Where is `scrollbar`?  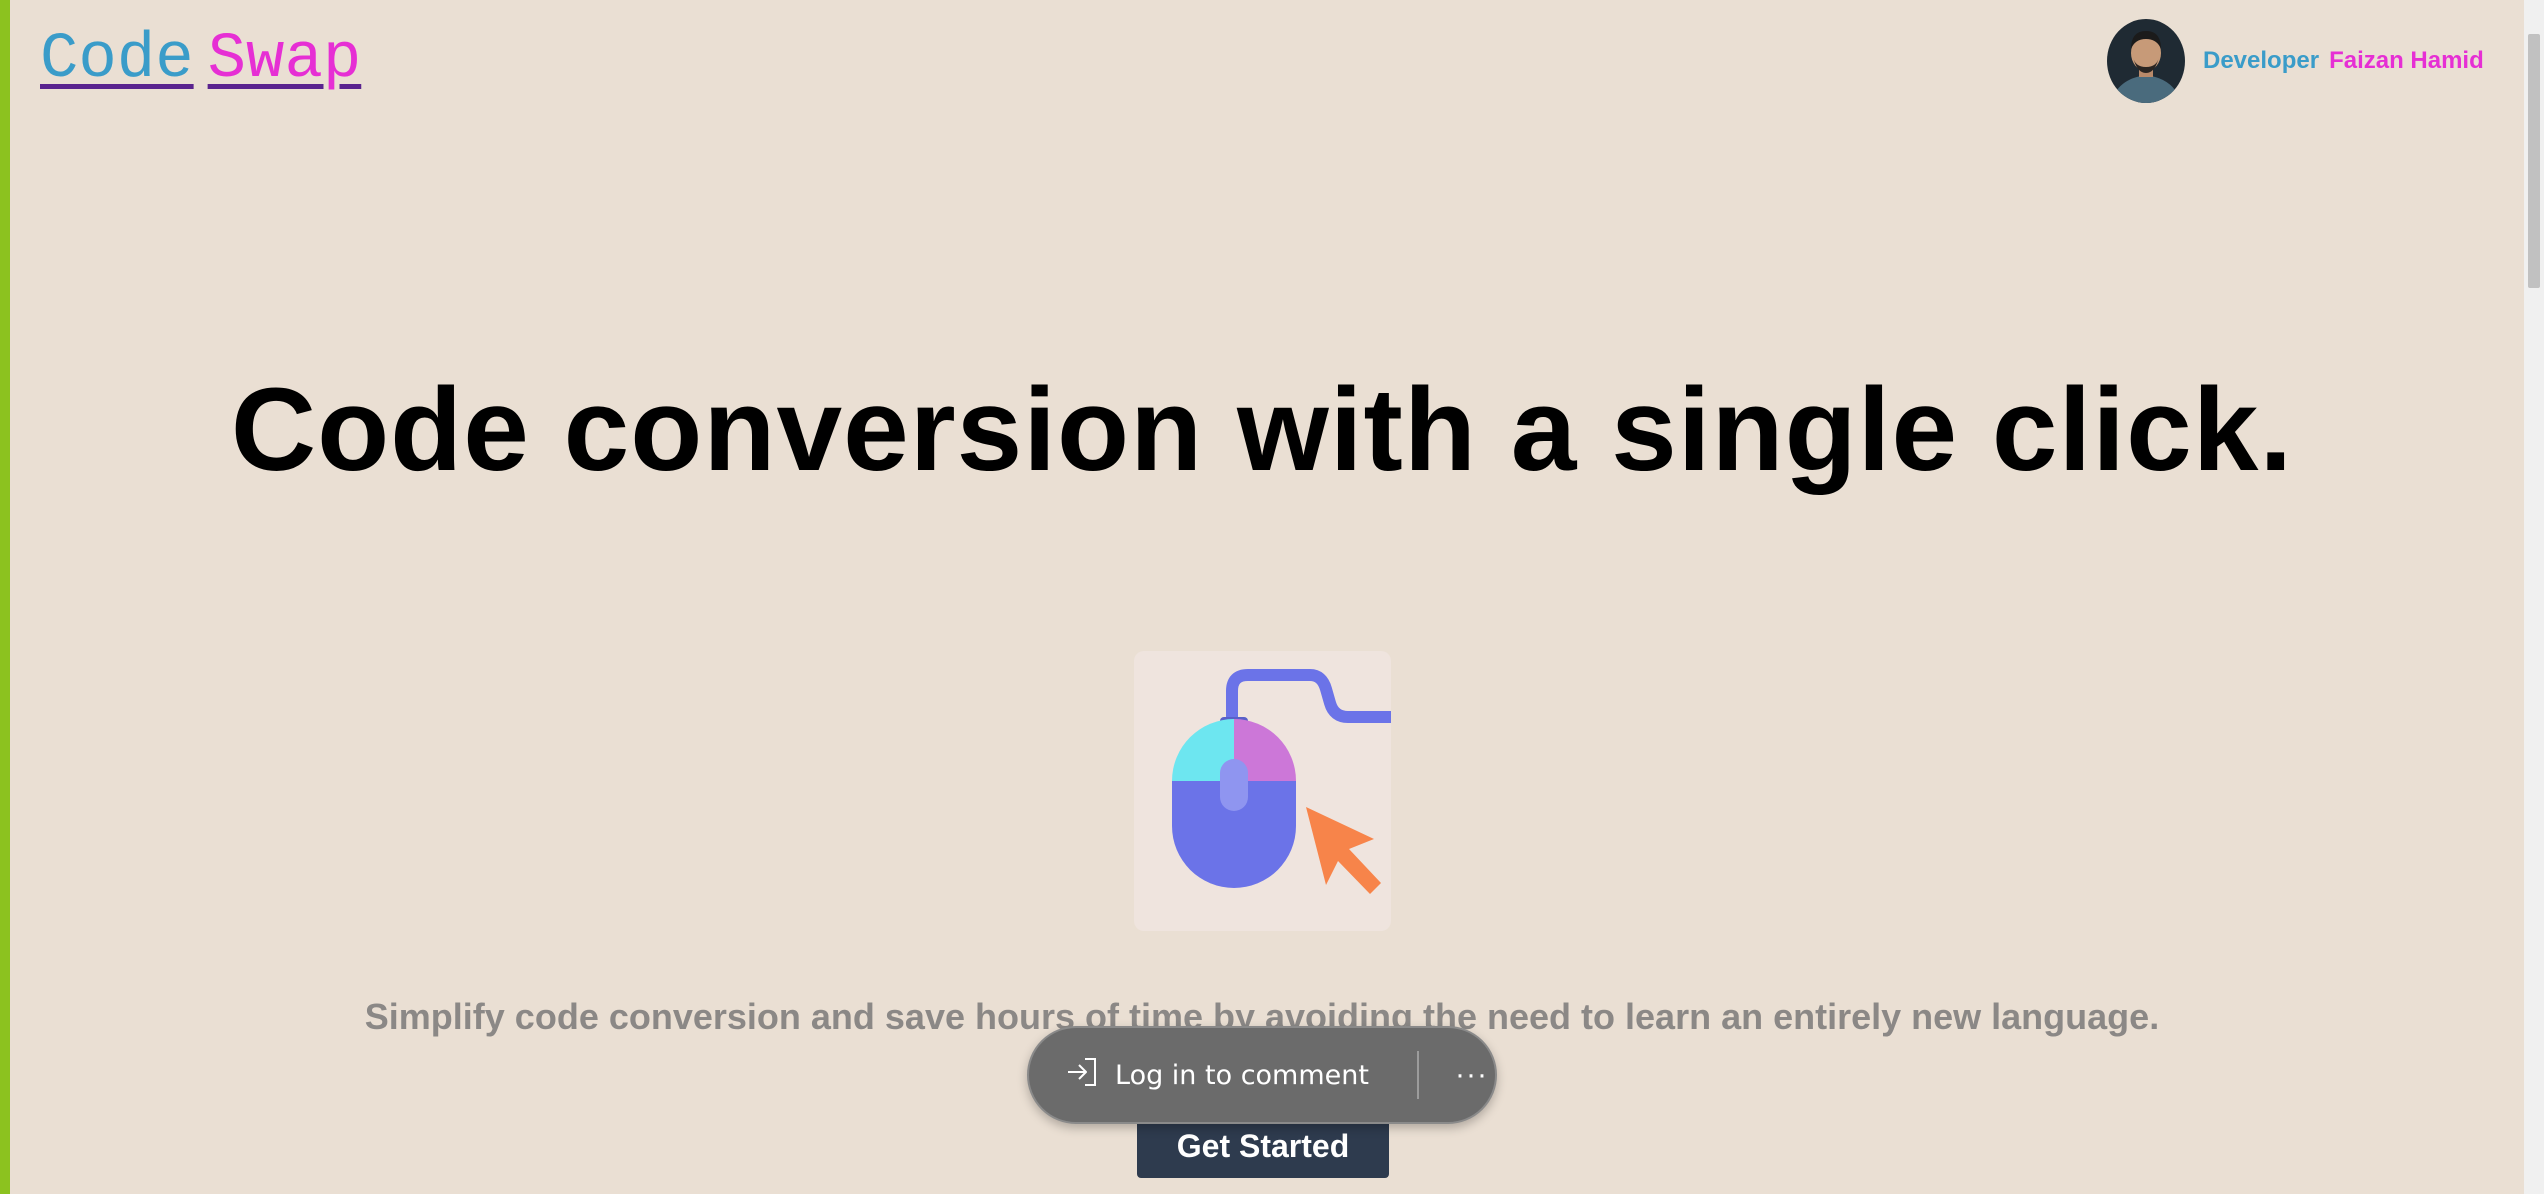
scrollbar is located at coordinates (2534, 597).